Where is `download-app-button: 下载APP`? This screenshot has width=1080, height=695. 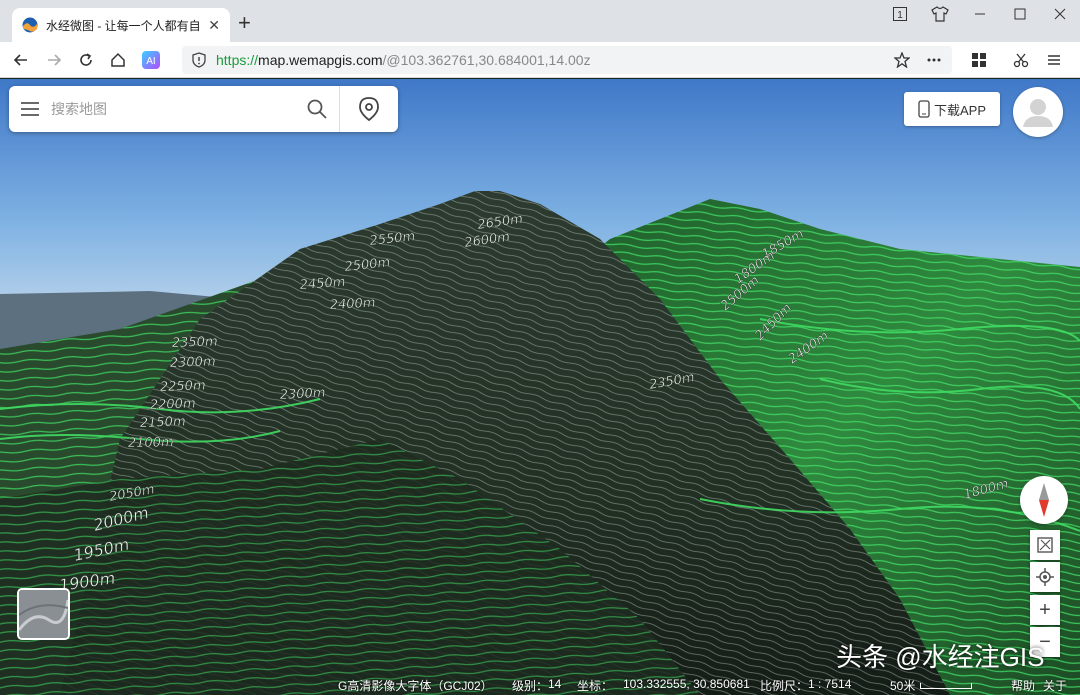 download-app-button: 下载APP is located at coordinates (952, 109).